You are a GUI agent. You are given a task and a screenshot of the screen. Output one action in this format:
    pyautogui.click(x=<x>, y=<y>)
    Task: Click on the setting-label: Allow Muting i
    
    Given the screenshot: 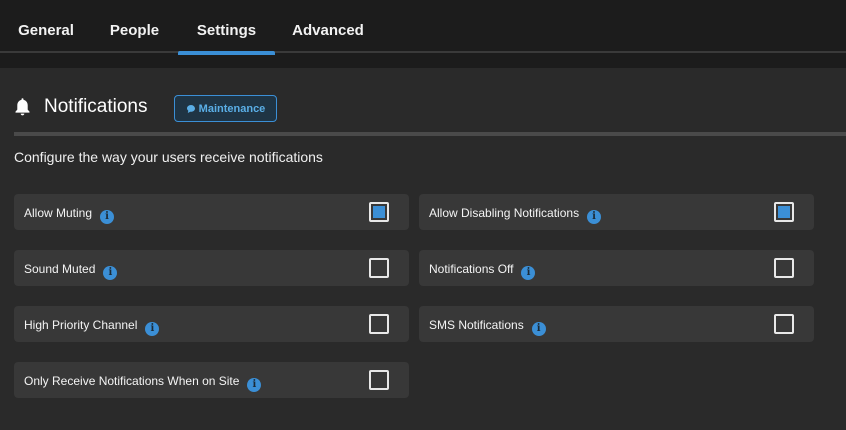 What is the action you would take?
    pyautogui.click(x=69, y=215)
    